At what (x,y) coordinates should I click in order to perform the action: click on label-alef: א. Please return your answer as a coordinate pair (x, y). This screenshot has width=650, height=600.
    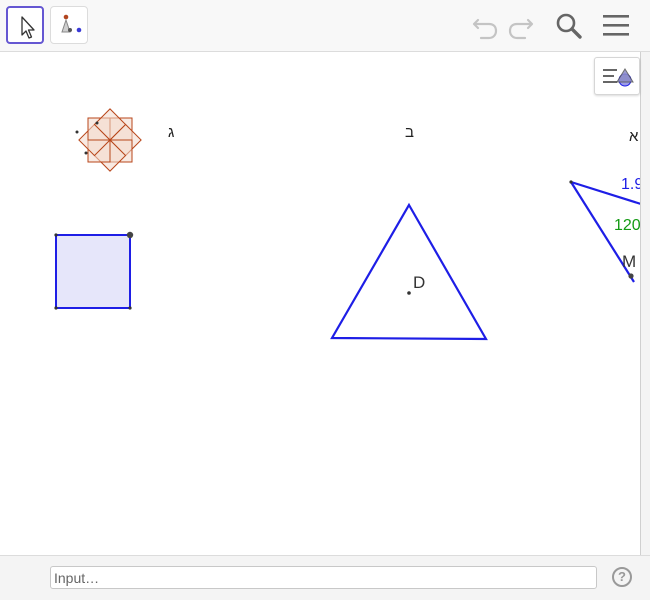
    Looking at the image, I should click on (634, 136).